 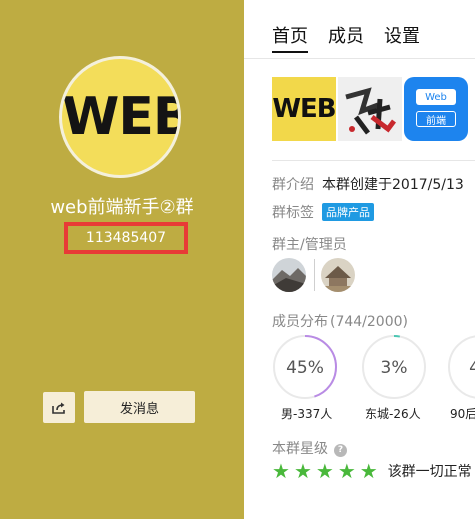 What do you see at coordinates (436, 119) in the screenshot?
I see `album-thumb-frontend-label: 前端` at bounding box center [436, 119].